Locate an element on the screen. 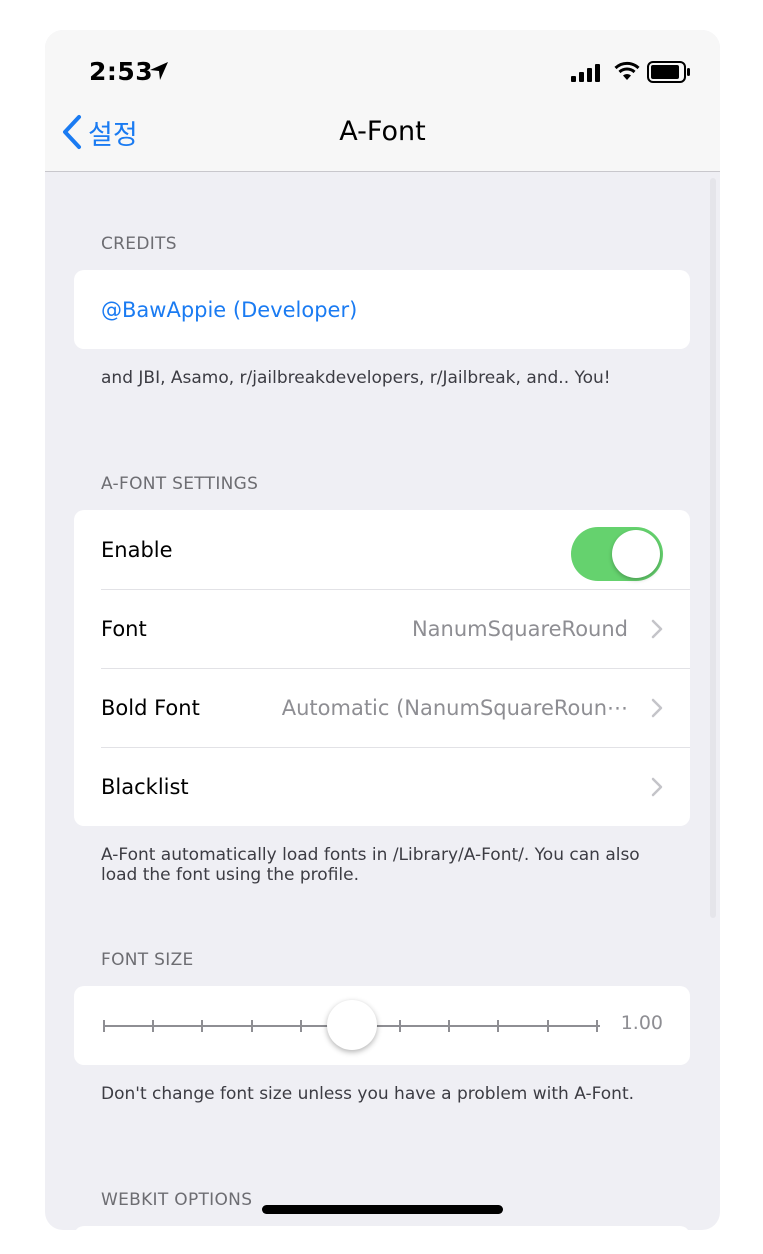 The width and height of the screenshot is (763, 1254). battery-icon is located at coordinates (668, 72).